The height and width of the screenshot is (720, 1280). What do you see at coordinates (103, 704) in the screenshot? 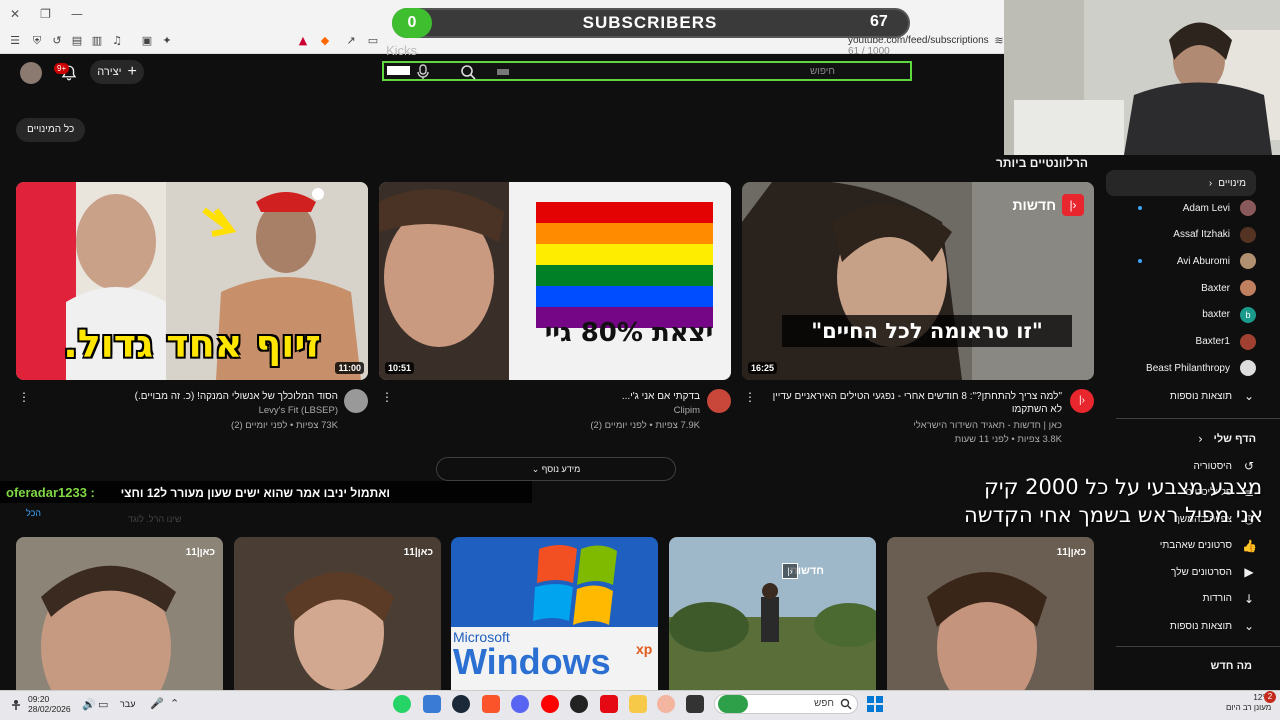
I see `display-icon: ▭` at bounding box center [103, 704].